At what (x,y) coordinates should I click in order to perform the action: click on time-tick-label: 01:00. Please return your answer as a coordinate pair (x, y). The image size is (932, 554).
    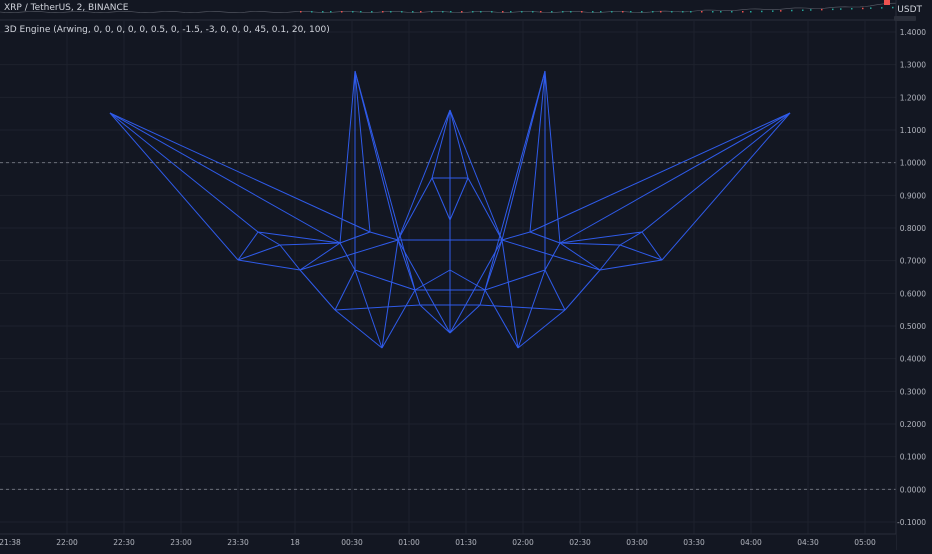
    Looking at the image, I should click on (409, 542).